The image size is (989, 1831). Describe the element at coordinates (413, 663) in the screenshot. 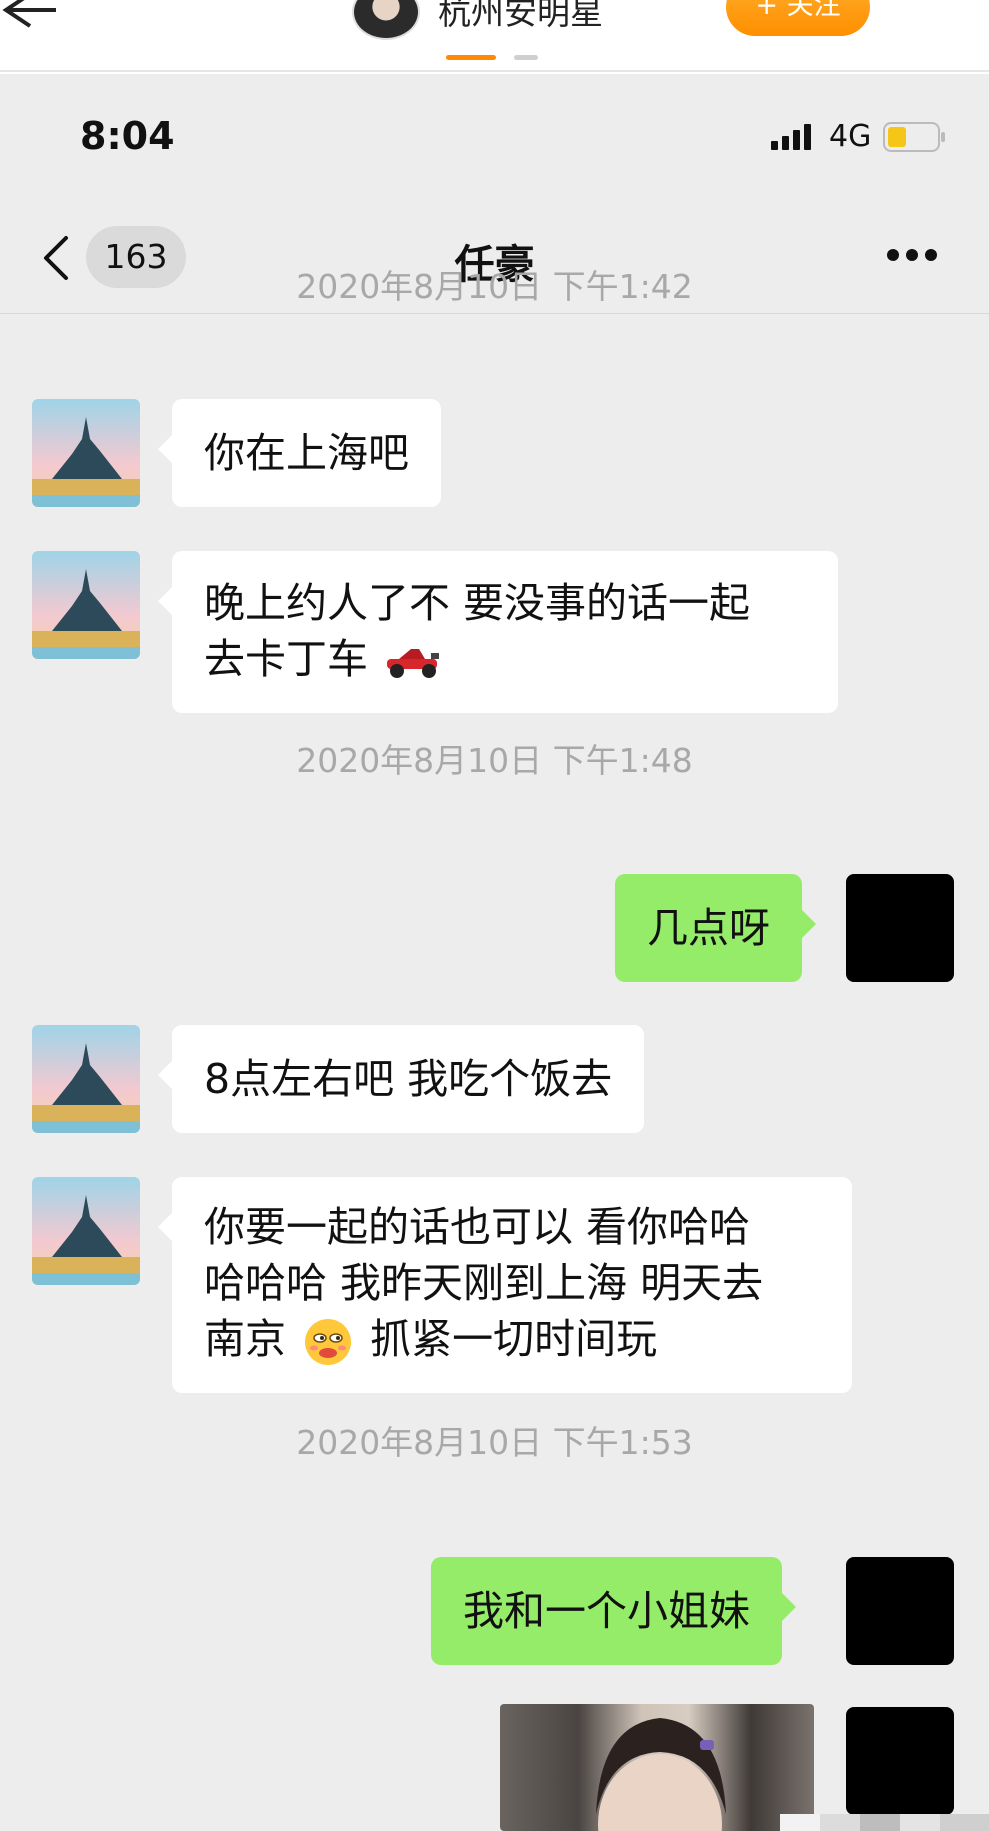

I see `race-car-icon` at that location.